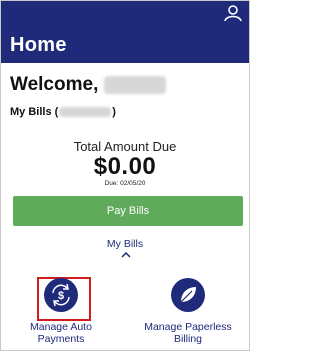 This screenshot has height=351, width=320. I want to click on app-header: Home, so click(125, 32).